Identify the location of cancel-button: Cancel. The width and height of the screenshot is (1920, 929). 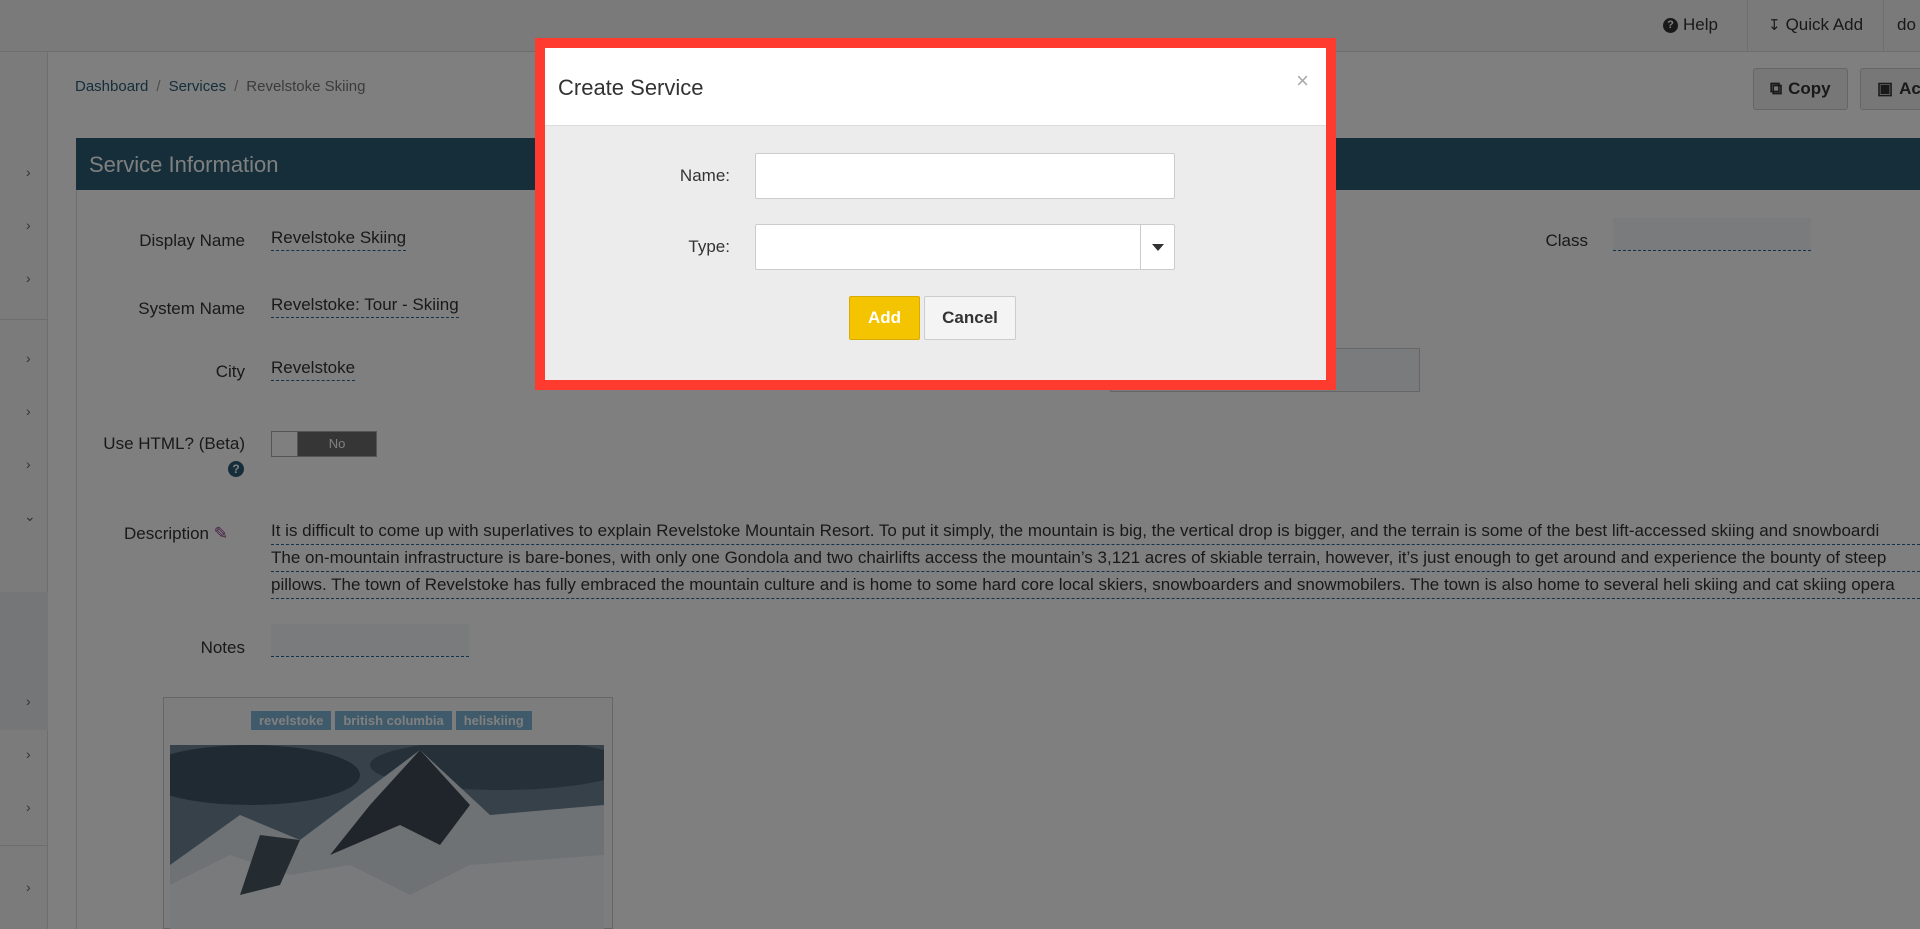
(970, 318).